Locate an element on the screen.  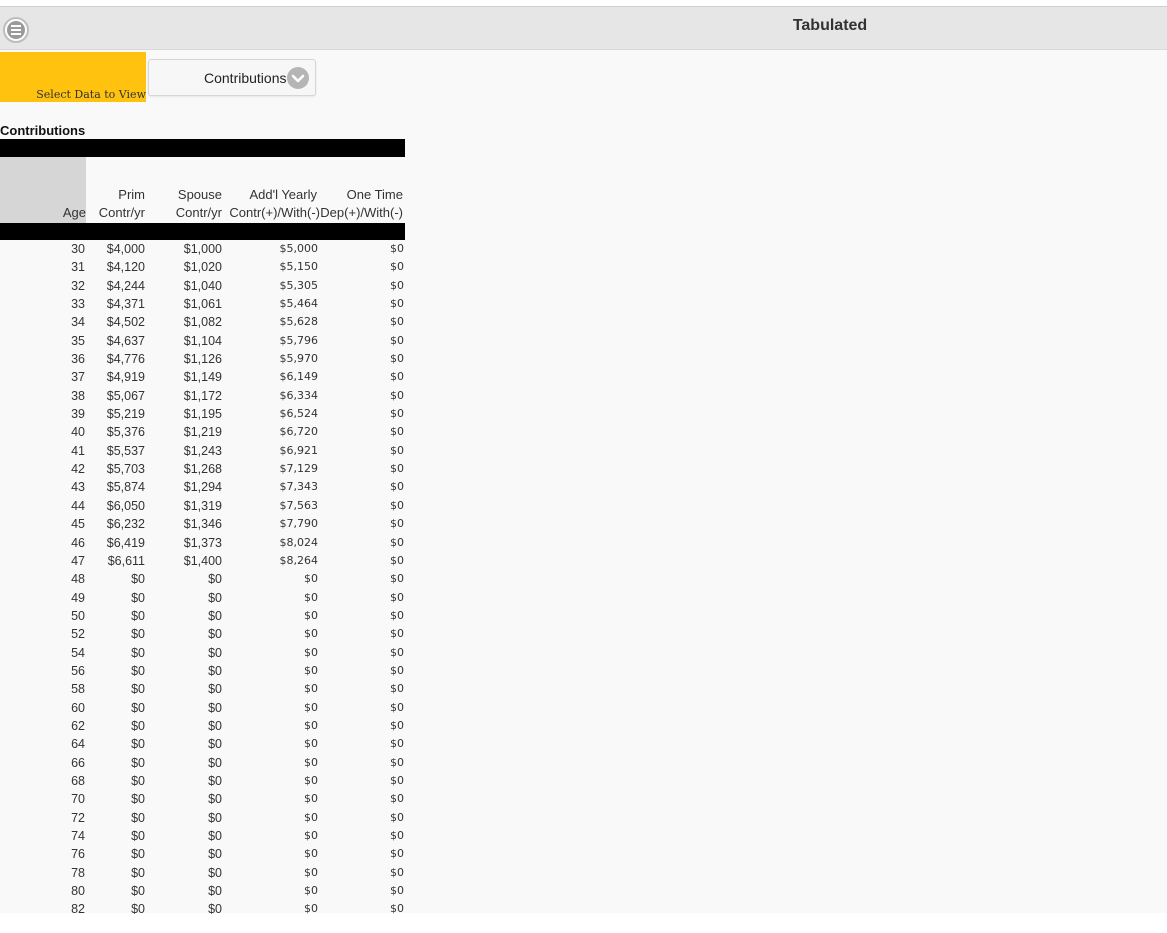
prim-contr-cell: $5,537 is located at coordinates (125, 450).